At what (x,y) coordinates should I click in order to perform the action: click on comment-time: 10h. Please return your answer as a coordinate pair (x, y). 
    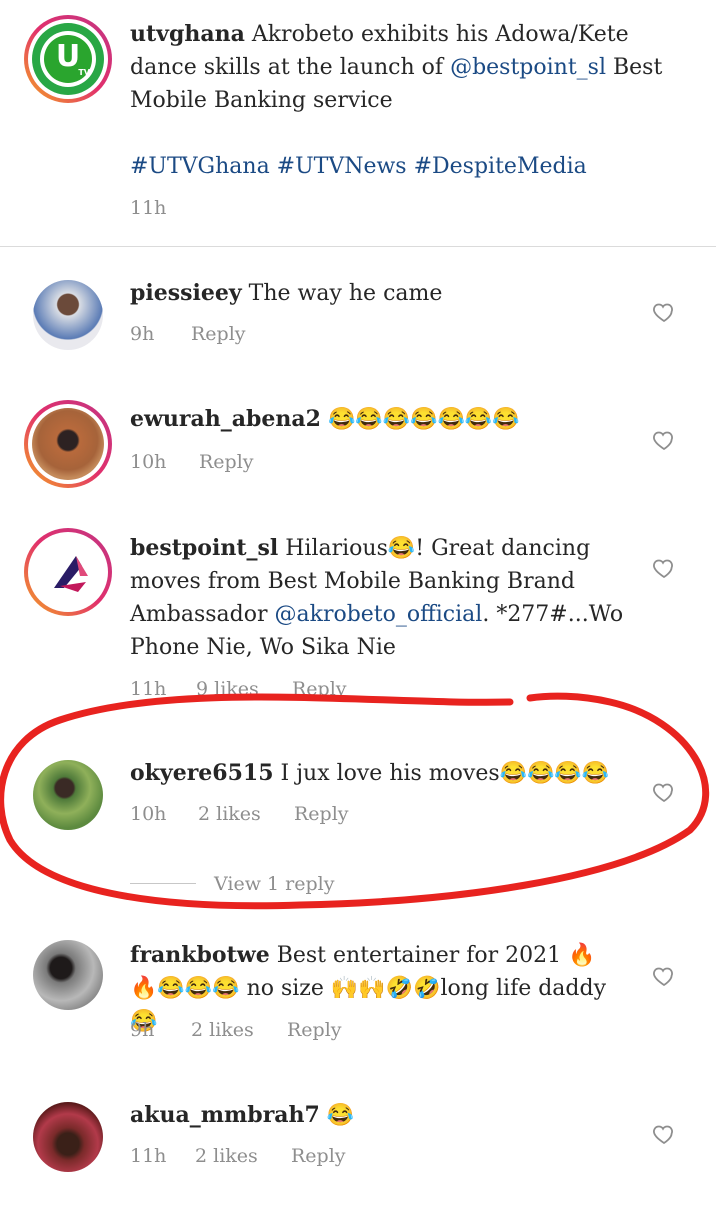
    Looking at the image, I should click on (148, 462).